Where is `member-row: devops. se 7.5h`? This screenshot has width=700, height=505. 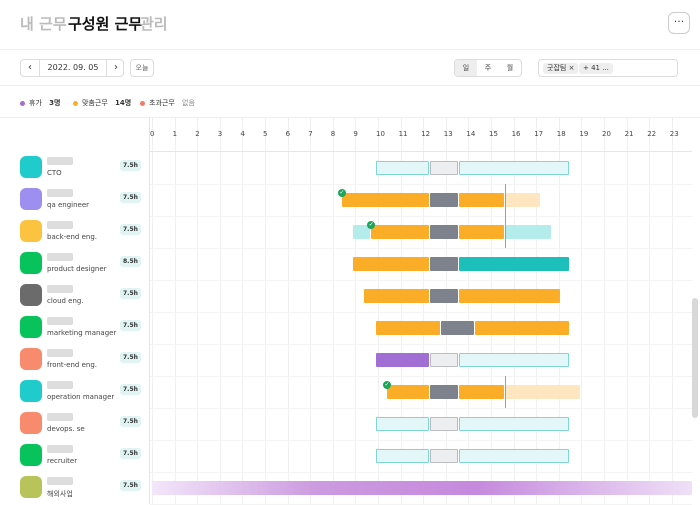 member-row: devops. se 7.5h is located at coordinates (75, 424).